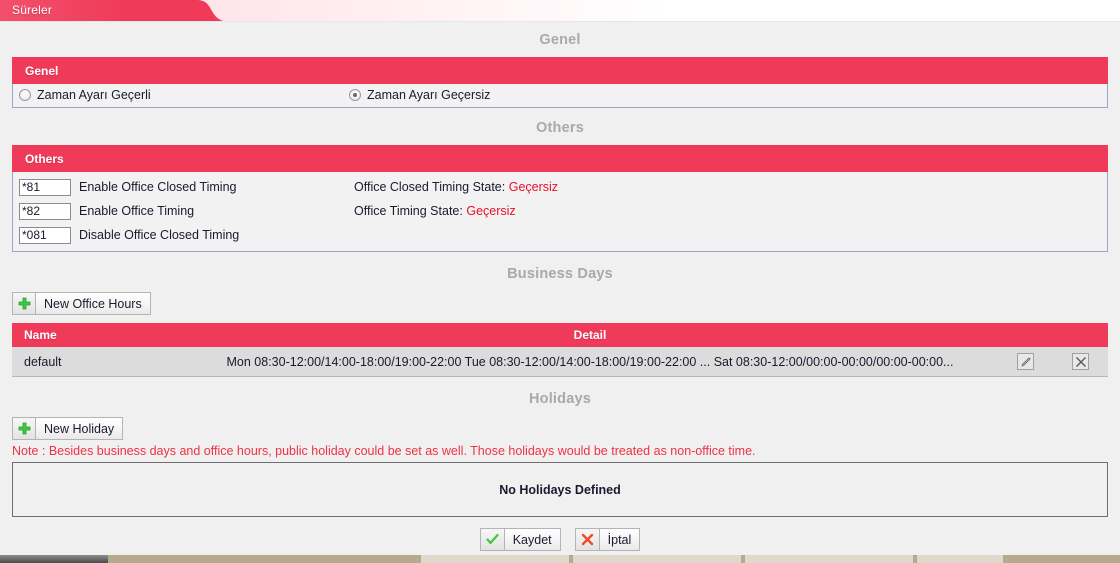  I want to click on holidays-note-prefix: Note :, so click(29, 451).